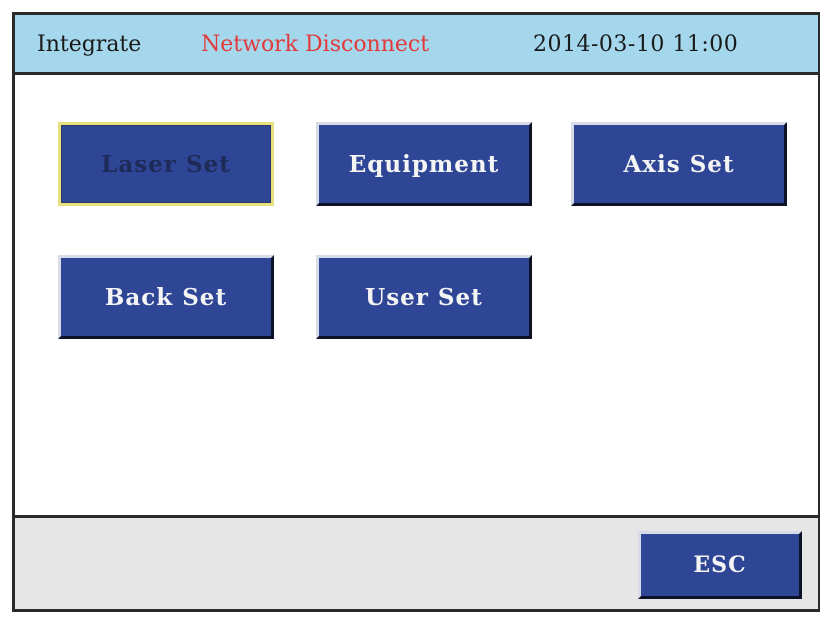 This screenshot has width=824, height=621. What do you see at coordinates (424, 297) in the screenshot?
I see `user-set-button: User Set` at bounding box center [424, 297].